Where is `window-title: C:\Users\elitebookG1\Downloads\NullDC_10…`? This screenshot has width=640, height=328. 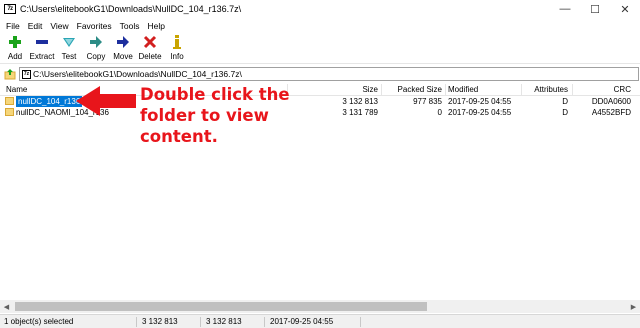
window-title: C:\Users\elitebookG1\Downloads\NullDC_10… is located at coordinates (131, 9).